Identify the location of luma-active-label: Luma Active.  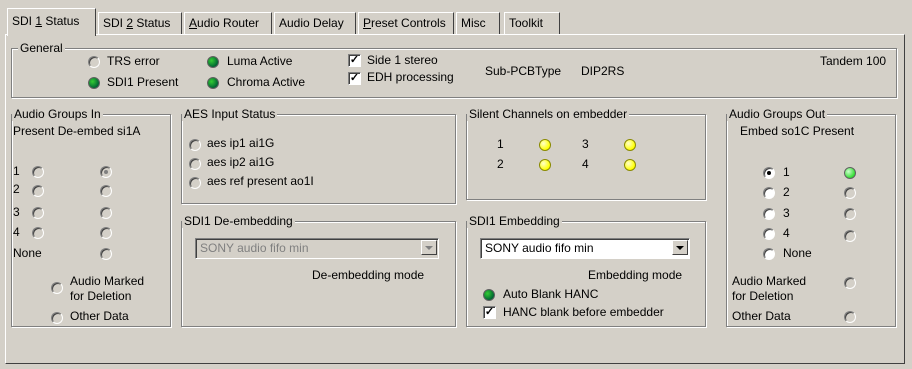
(260, 61).